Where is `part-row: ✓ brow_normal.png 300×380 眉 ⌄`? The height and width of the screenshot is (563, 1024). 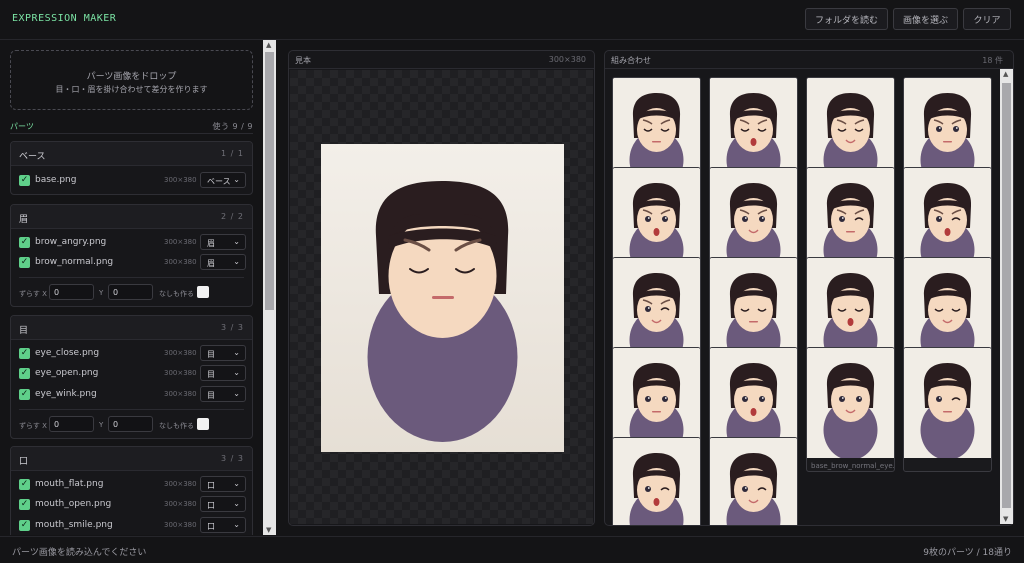 part-row: ✓ brow_normal.png 300×380 眉 ⌄ is located at coordinates (131, 263).